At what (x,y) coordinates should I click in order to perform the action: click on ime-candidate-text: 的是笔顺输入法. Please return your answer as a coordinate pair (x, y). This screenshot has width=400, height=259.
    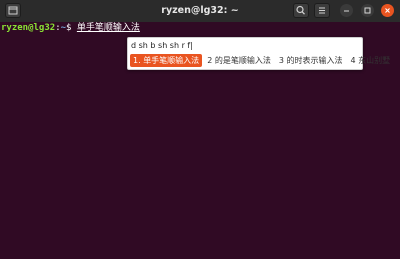
    Looking at the image, I should click on (242, 60).